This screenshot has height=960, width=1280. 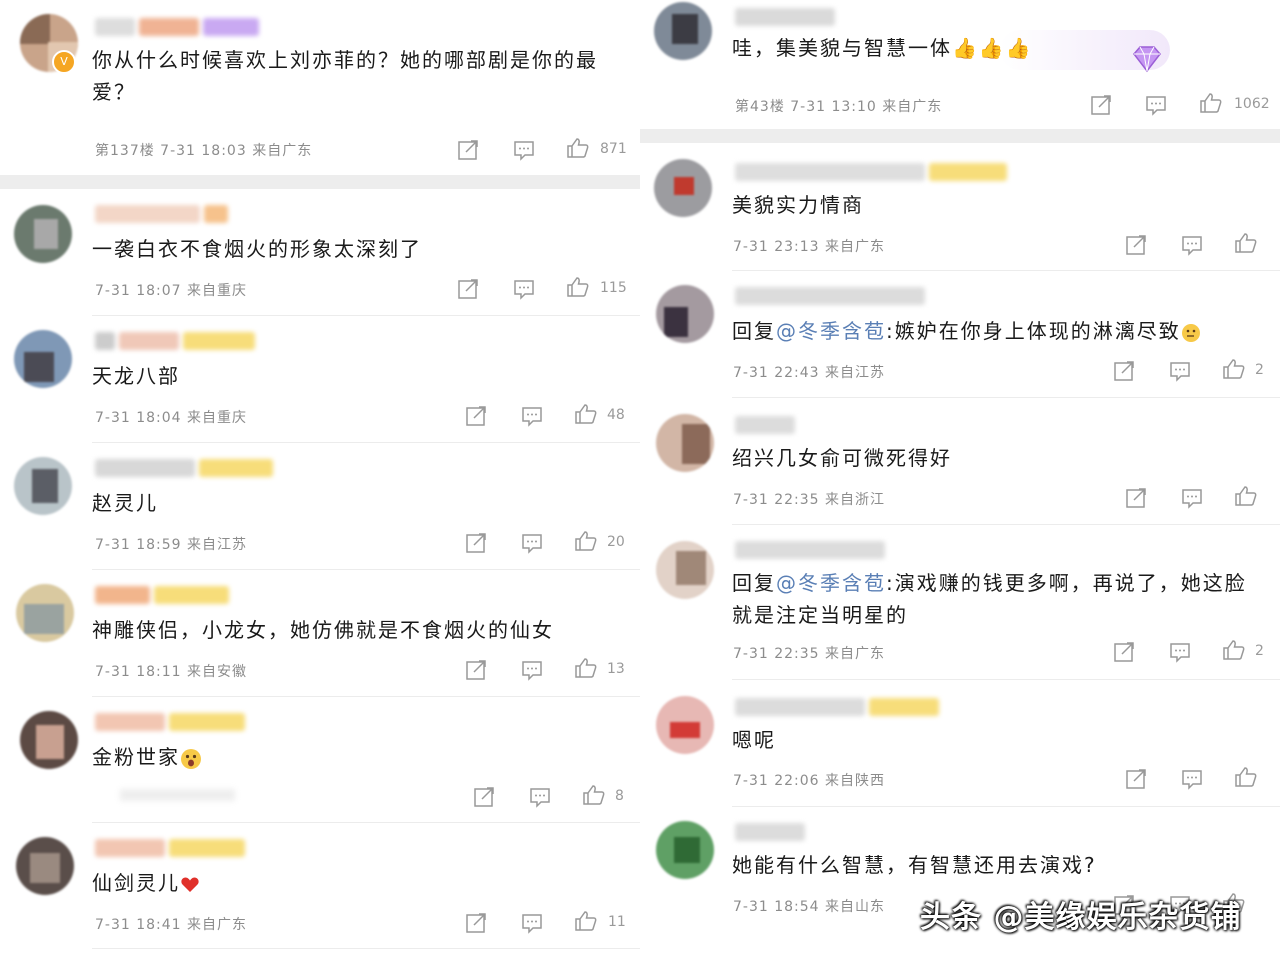 What do you see at coordinates (809, 907) in the screenshot?
I see `comment-meta: 7-31 18:54 来自山东` at bounding box center [809, 907].